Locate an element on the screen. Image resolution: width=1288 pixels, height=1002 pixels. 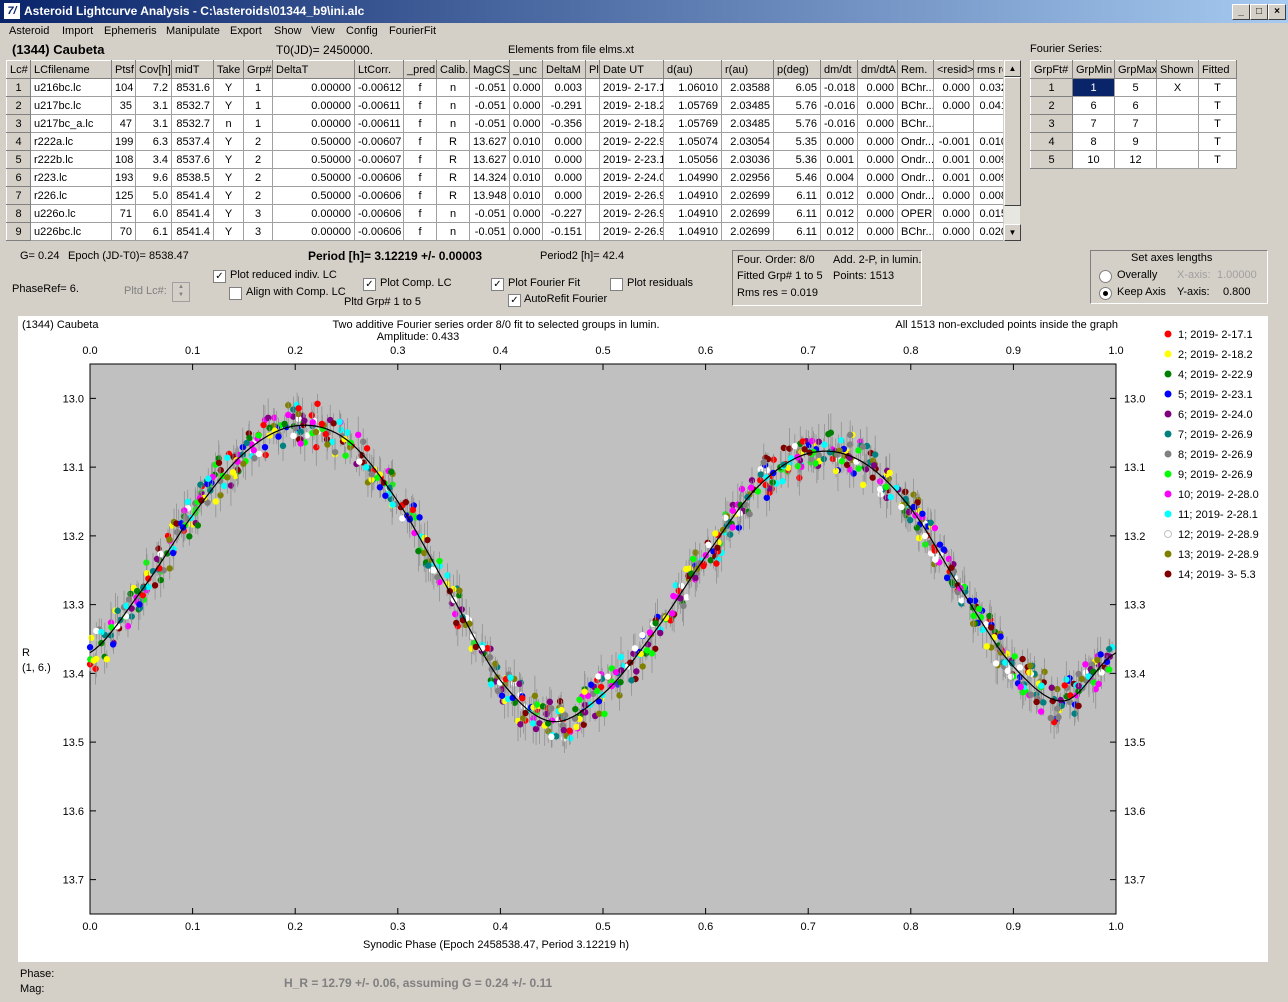
table-cell: 1.06010 is located at coordinates (692, 87).